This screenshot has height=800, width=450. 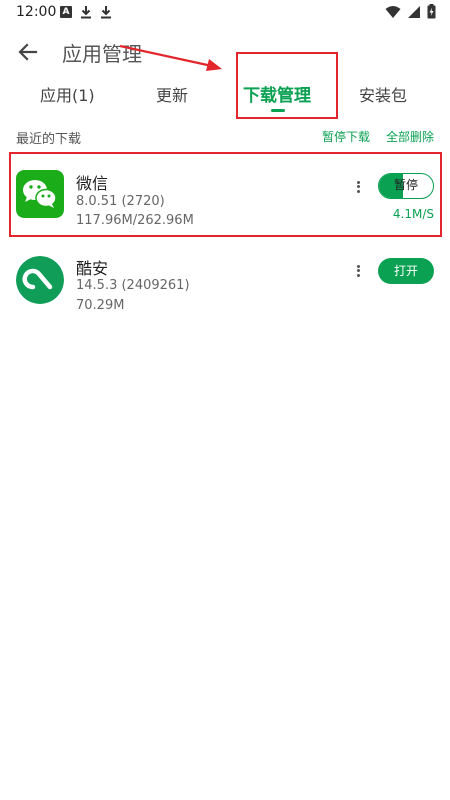 What do you see at coordinates (170, 57) in the screenshot?
I see `annotation-arrow` at bounding box center [170, 57].